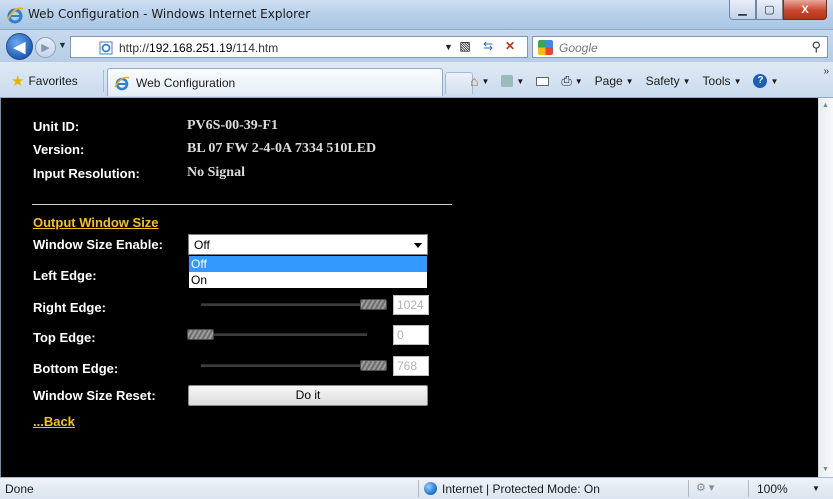  I want to click on minimize-button: ▁, so click(742, 10).